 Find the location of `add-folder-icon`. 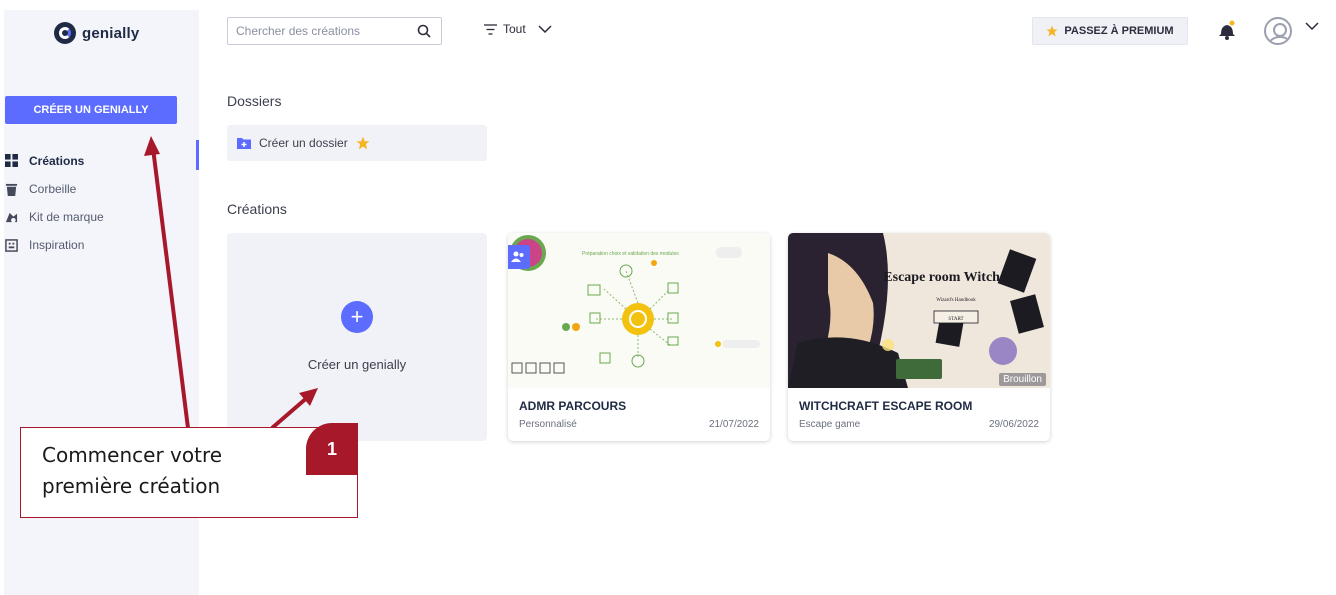

add-folder-icon is located at coordinates (244, 143).